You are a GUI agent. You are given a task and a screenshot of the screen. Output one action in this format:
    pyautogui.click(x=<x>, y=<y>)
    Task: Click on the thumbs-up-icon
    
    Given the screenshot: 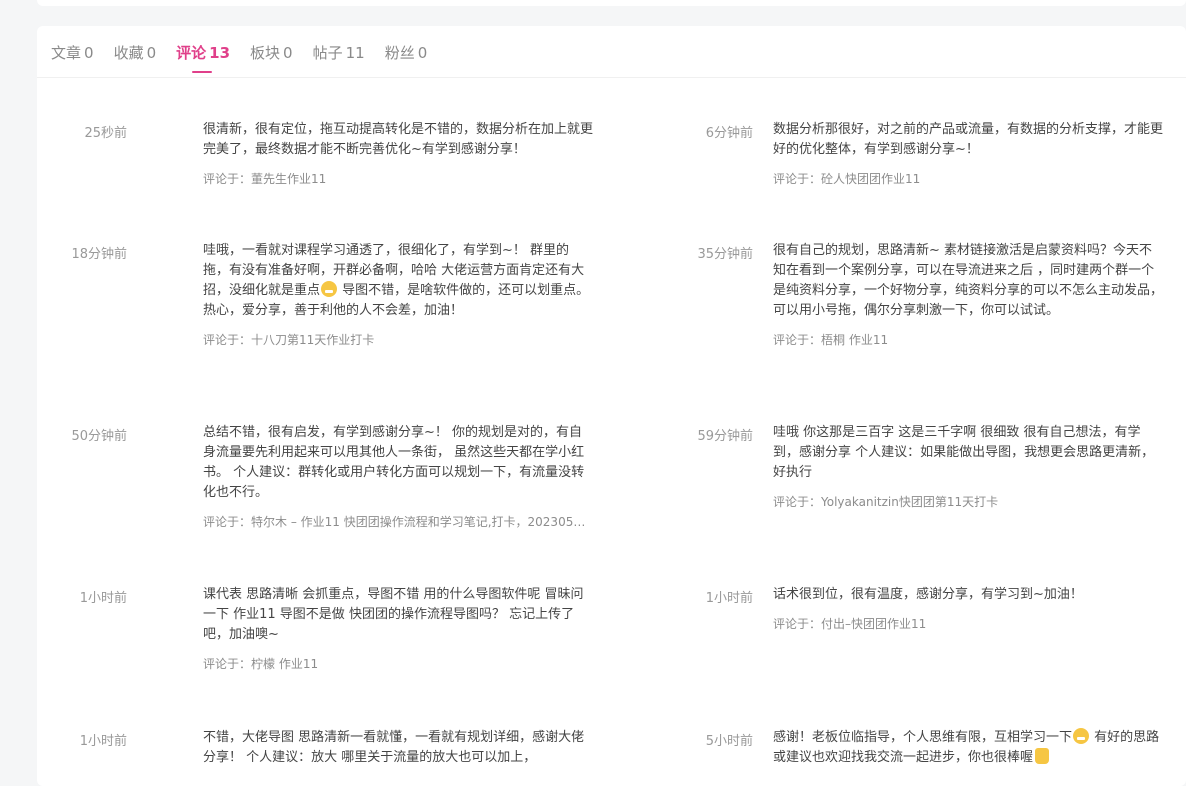 What is the action you would take?
    pyautogui.click(x=1042, y=756)
    